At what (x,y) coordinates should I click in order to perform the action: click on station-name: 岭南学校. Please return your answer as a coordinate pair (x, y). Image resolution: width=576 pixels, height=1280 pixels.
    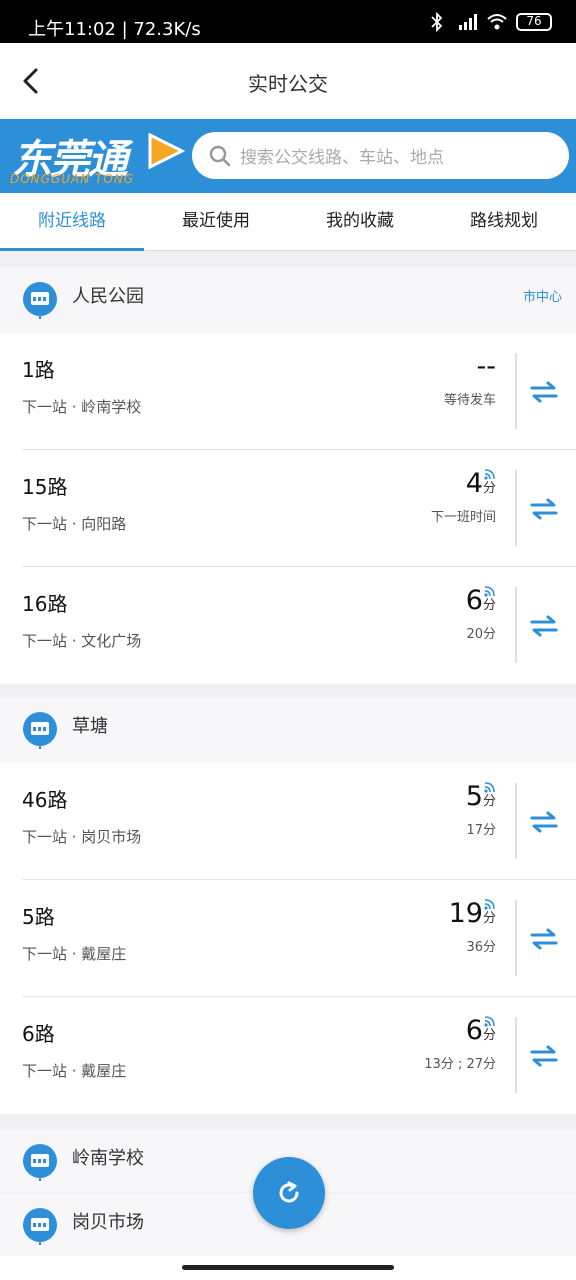
    Looking at the image, I should click on (108, 1158).